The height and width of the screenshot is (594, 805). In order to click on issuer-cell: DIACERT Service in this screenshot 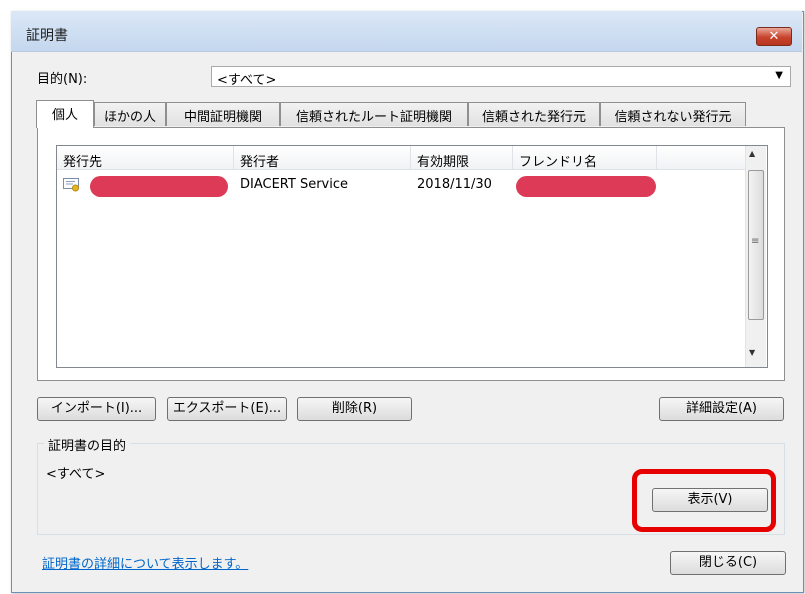, I will do `click(294, 184)`.